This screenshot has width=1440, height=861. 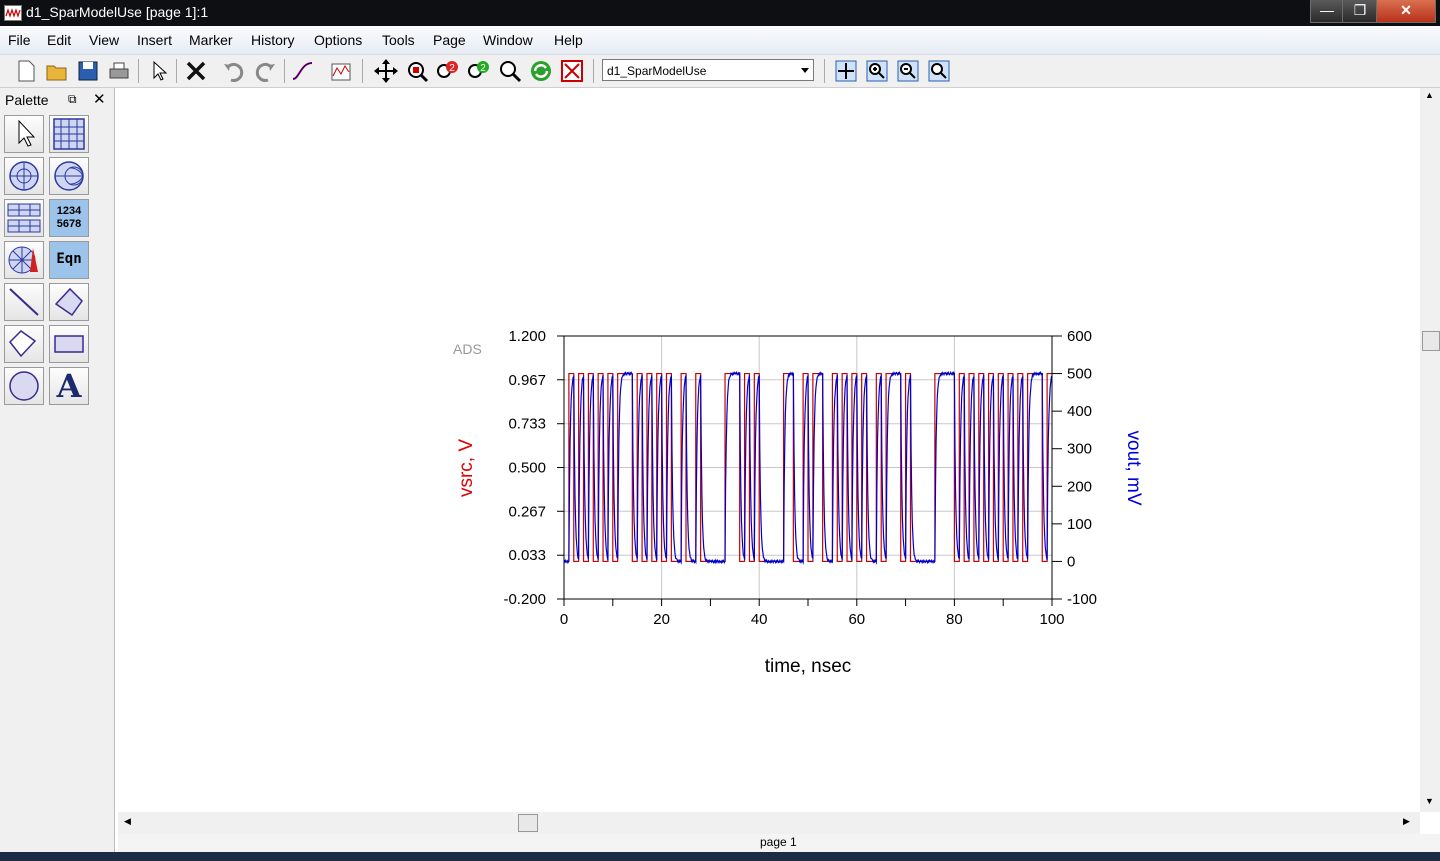 I want to click on palette-list: 1234 5678, so click(x=69, y=218).